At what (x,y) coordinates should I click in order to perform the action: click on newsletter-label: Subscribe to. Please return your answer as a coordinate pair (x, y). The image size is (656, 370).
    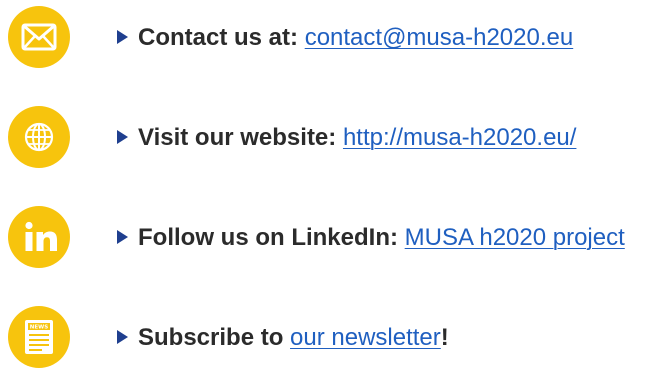
    Looking at the image, I should click on (211, 337).